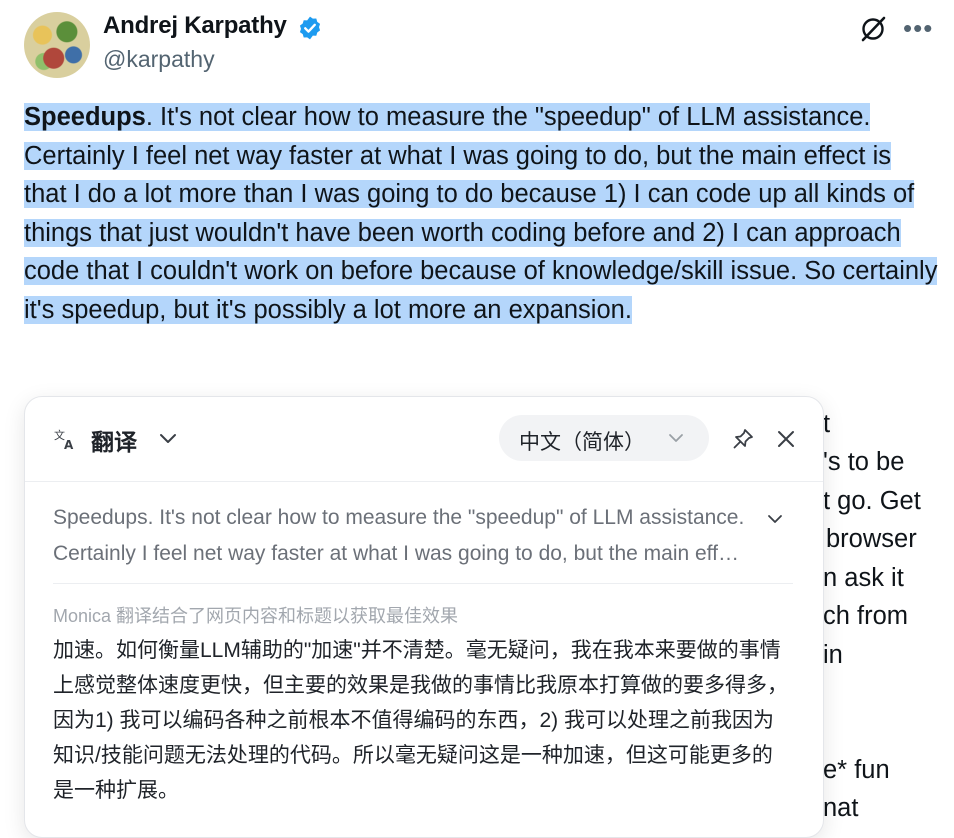 This screenshot has width=954, height=838. I want to click on translate-icon: 文 A, so click(64, 439).